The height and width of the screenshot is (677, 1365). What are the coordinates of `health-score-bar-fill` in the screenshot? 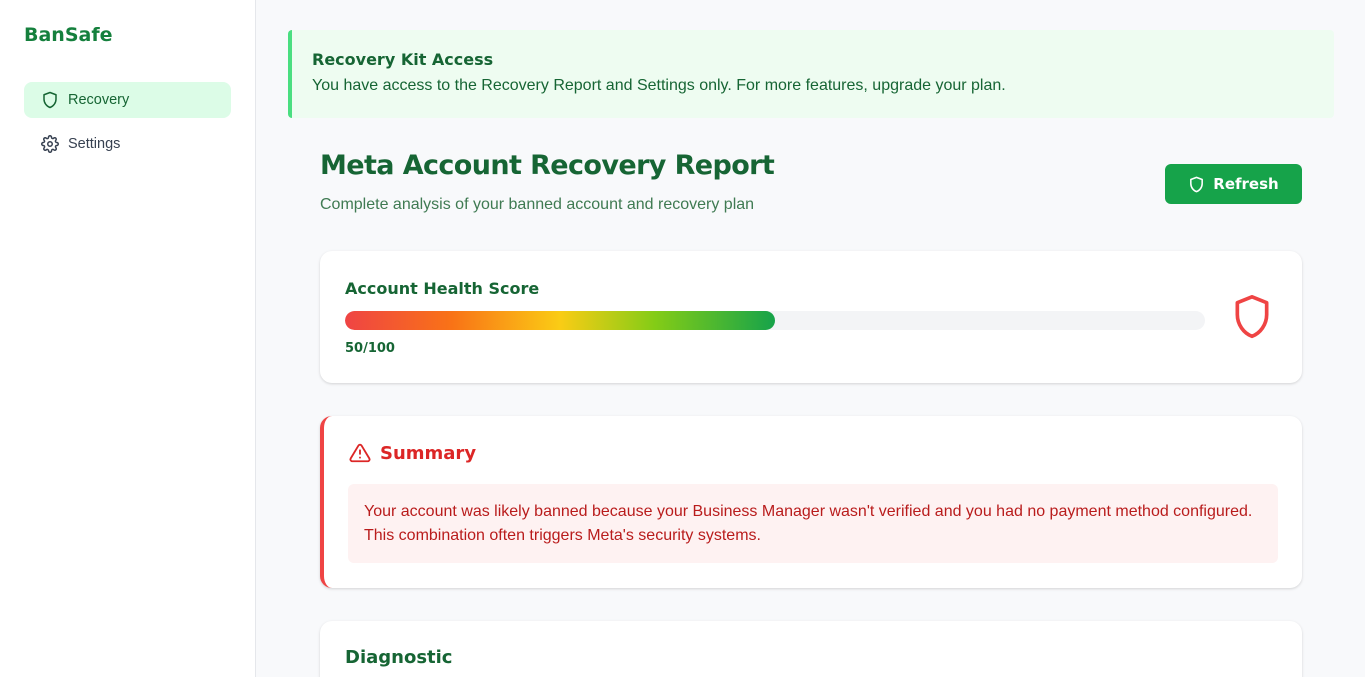 It's located at (560, 320).